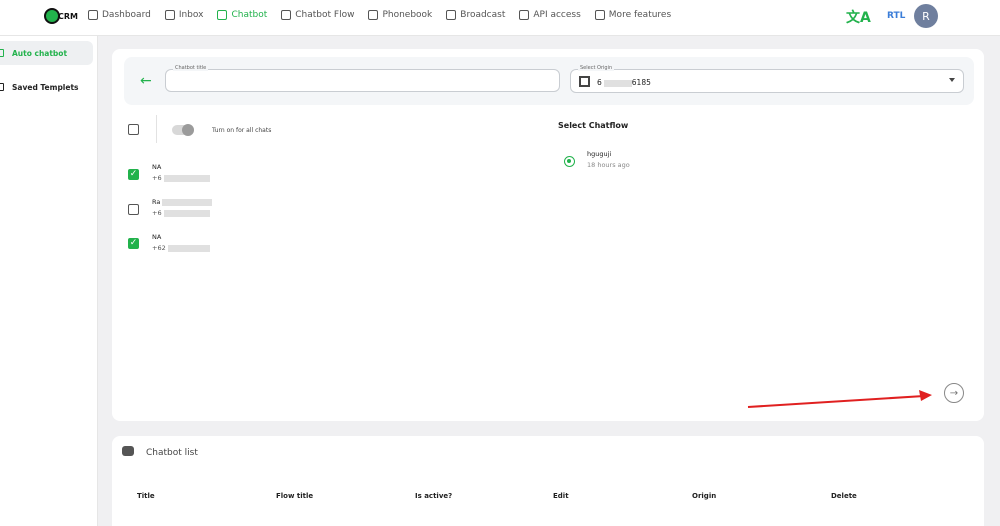  Describe the element at coordinates (599, 154) in the screenshot. I see `chatflow-name: hguguji` at that location.